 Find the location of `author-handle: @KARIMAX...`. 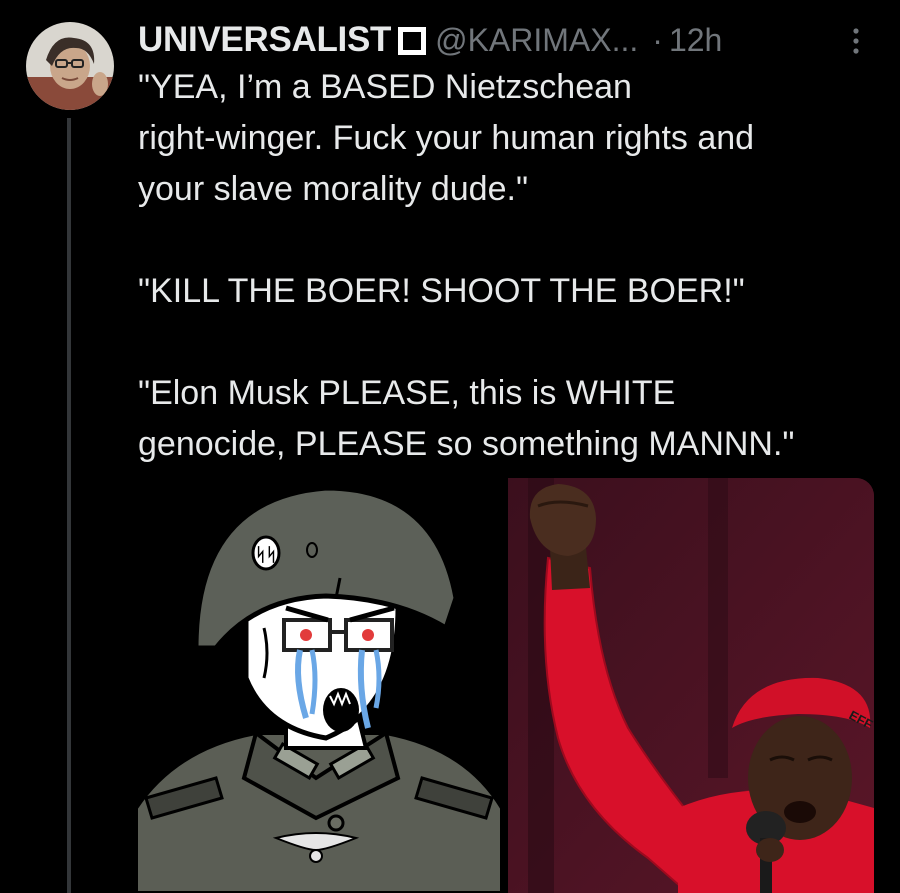

author-handle: @KARIMAX... is located at coordinates (536, 40).